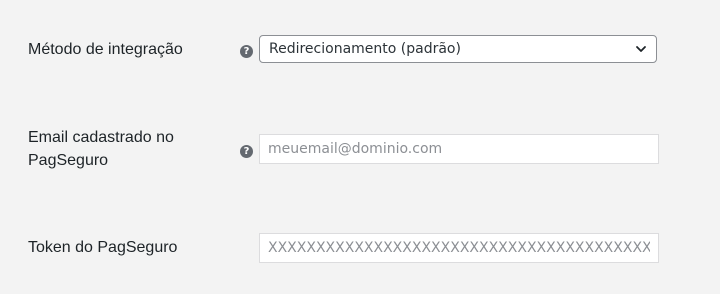 This screenshot has width=720, height=294. What do you see at coordinates (459, 248) in the screenshot?
I see `token-field` at bounding box center [459, 248].